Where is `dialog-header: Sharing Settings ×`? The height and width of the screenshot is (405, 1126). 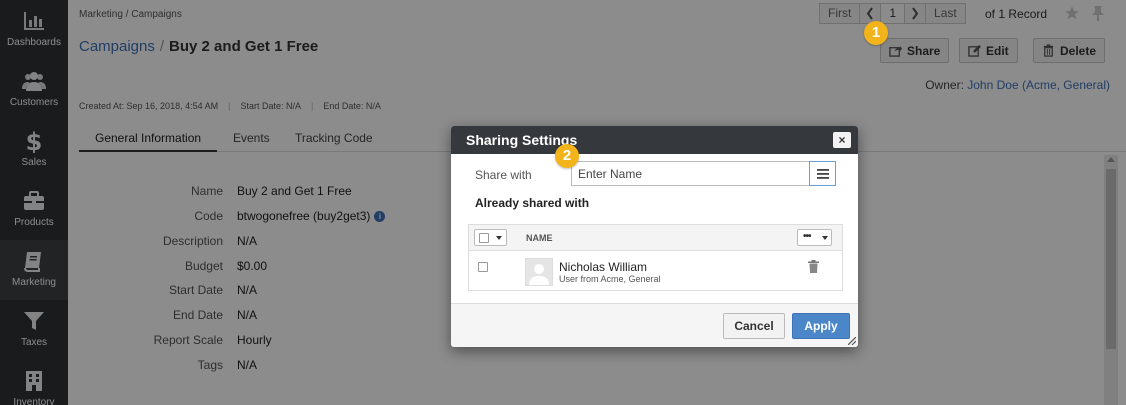 dialog-header: Sharing Settings × is located at coordinates (654, 140).